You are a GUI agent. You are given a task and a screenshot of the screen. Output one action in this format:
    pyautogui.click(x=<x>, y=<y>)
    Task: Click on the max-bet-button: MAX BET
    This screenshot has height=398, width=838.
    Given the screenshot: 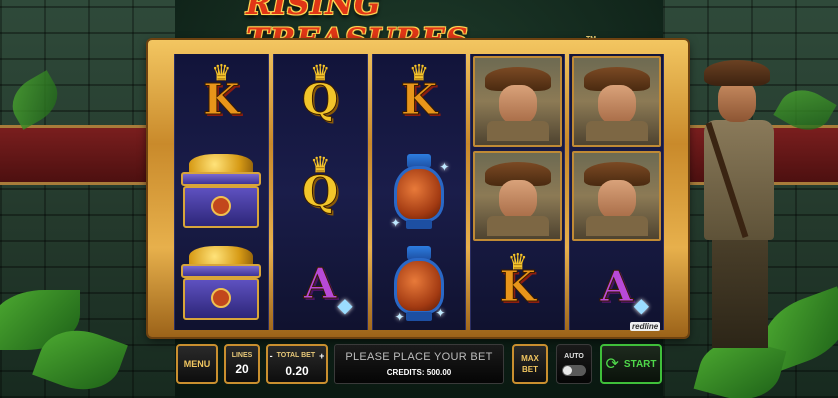 What is the action you would take?
    pyautogui.click(x=530, y=364)
    